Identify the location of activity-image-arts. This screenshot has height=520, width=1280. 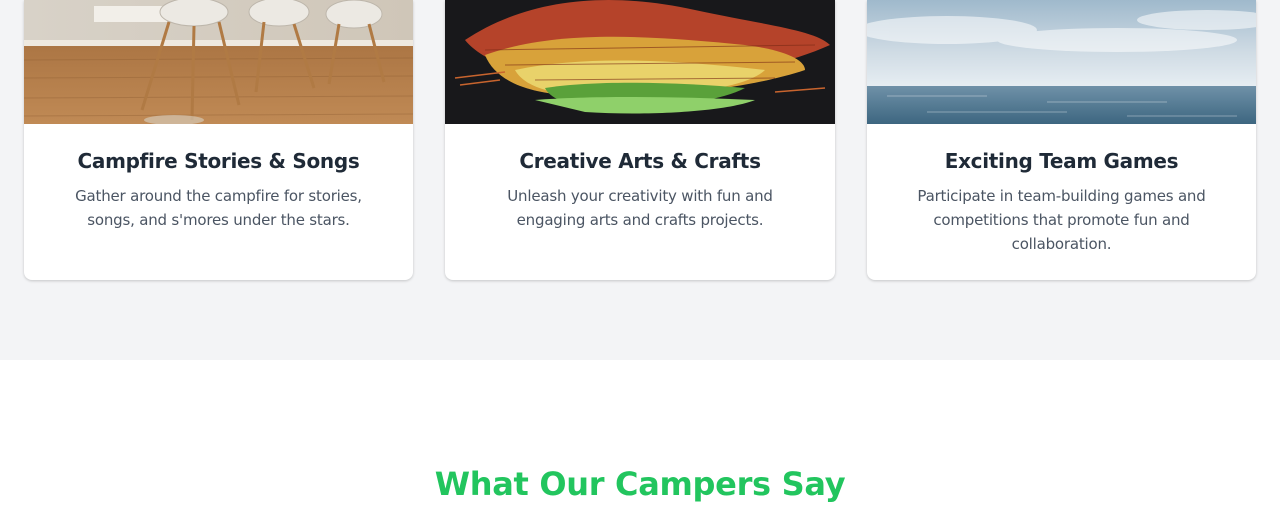
(640, 62).